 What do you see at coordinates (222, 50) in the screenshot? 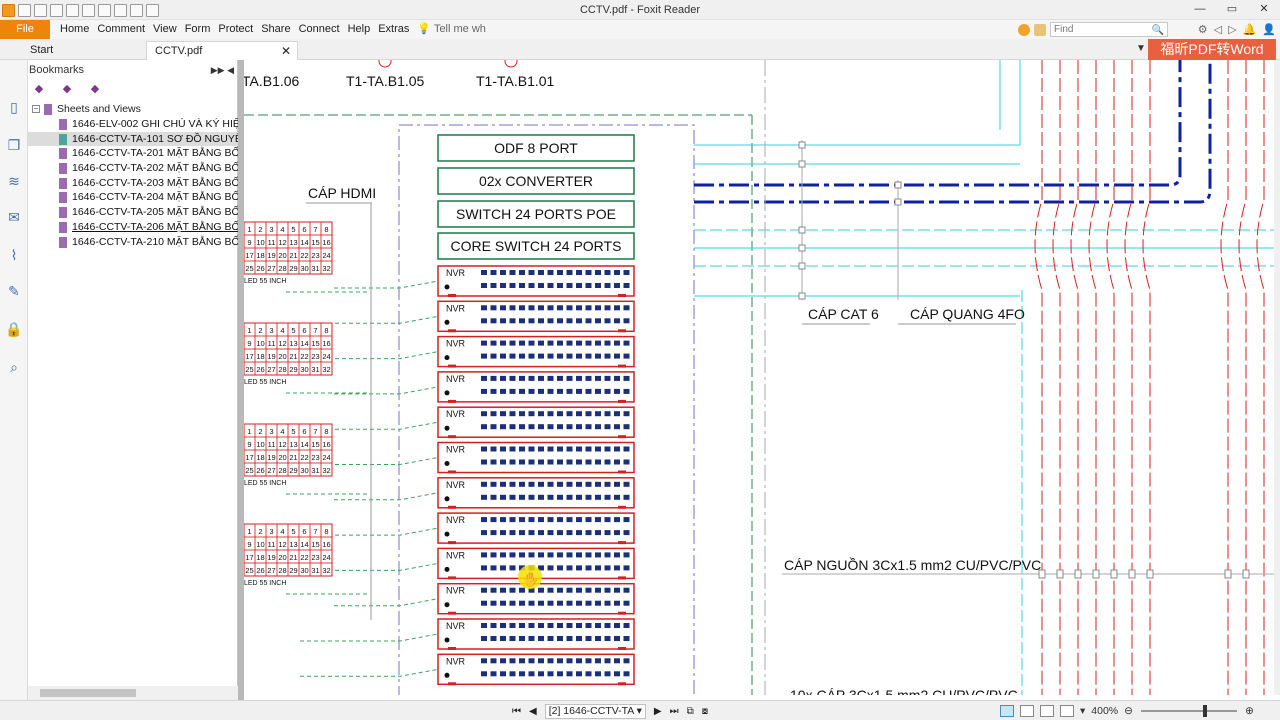
I see `tab-cctv-pdf: CCTV.pdf ✕` at bounding box center [222, 50].